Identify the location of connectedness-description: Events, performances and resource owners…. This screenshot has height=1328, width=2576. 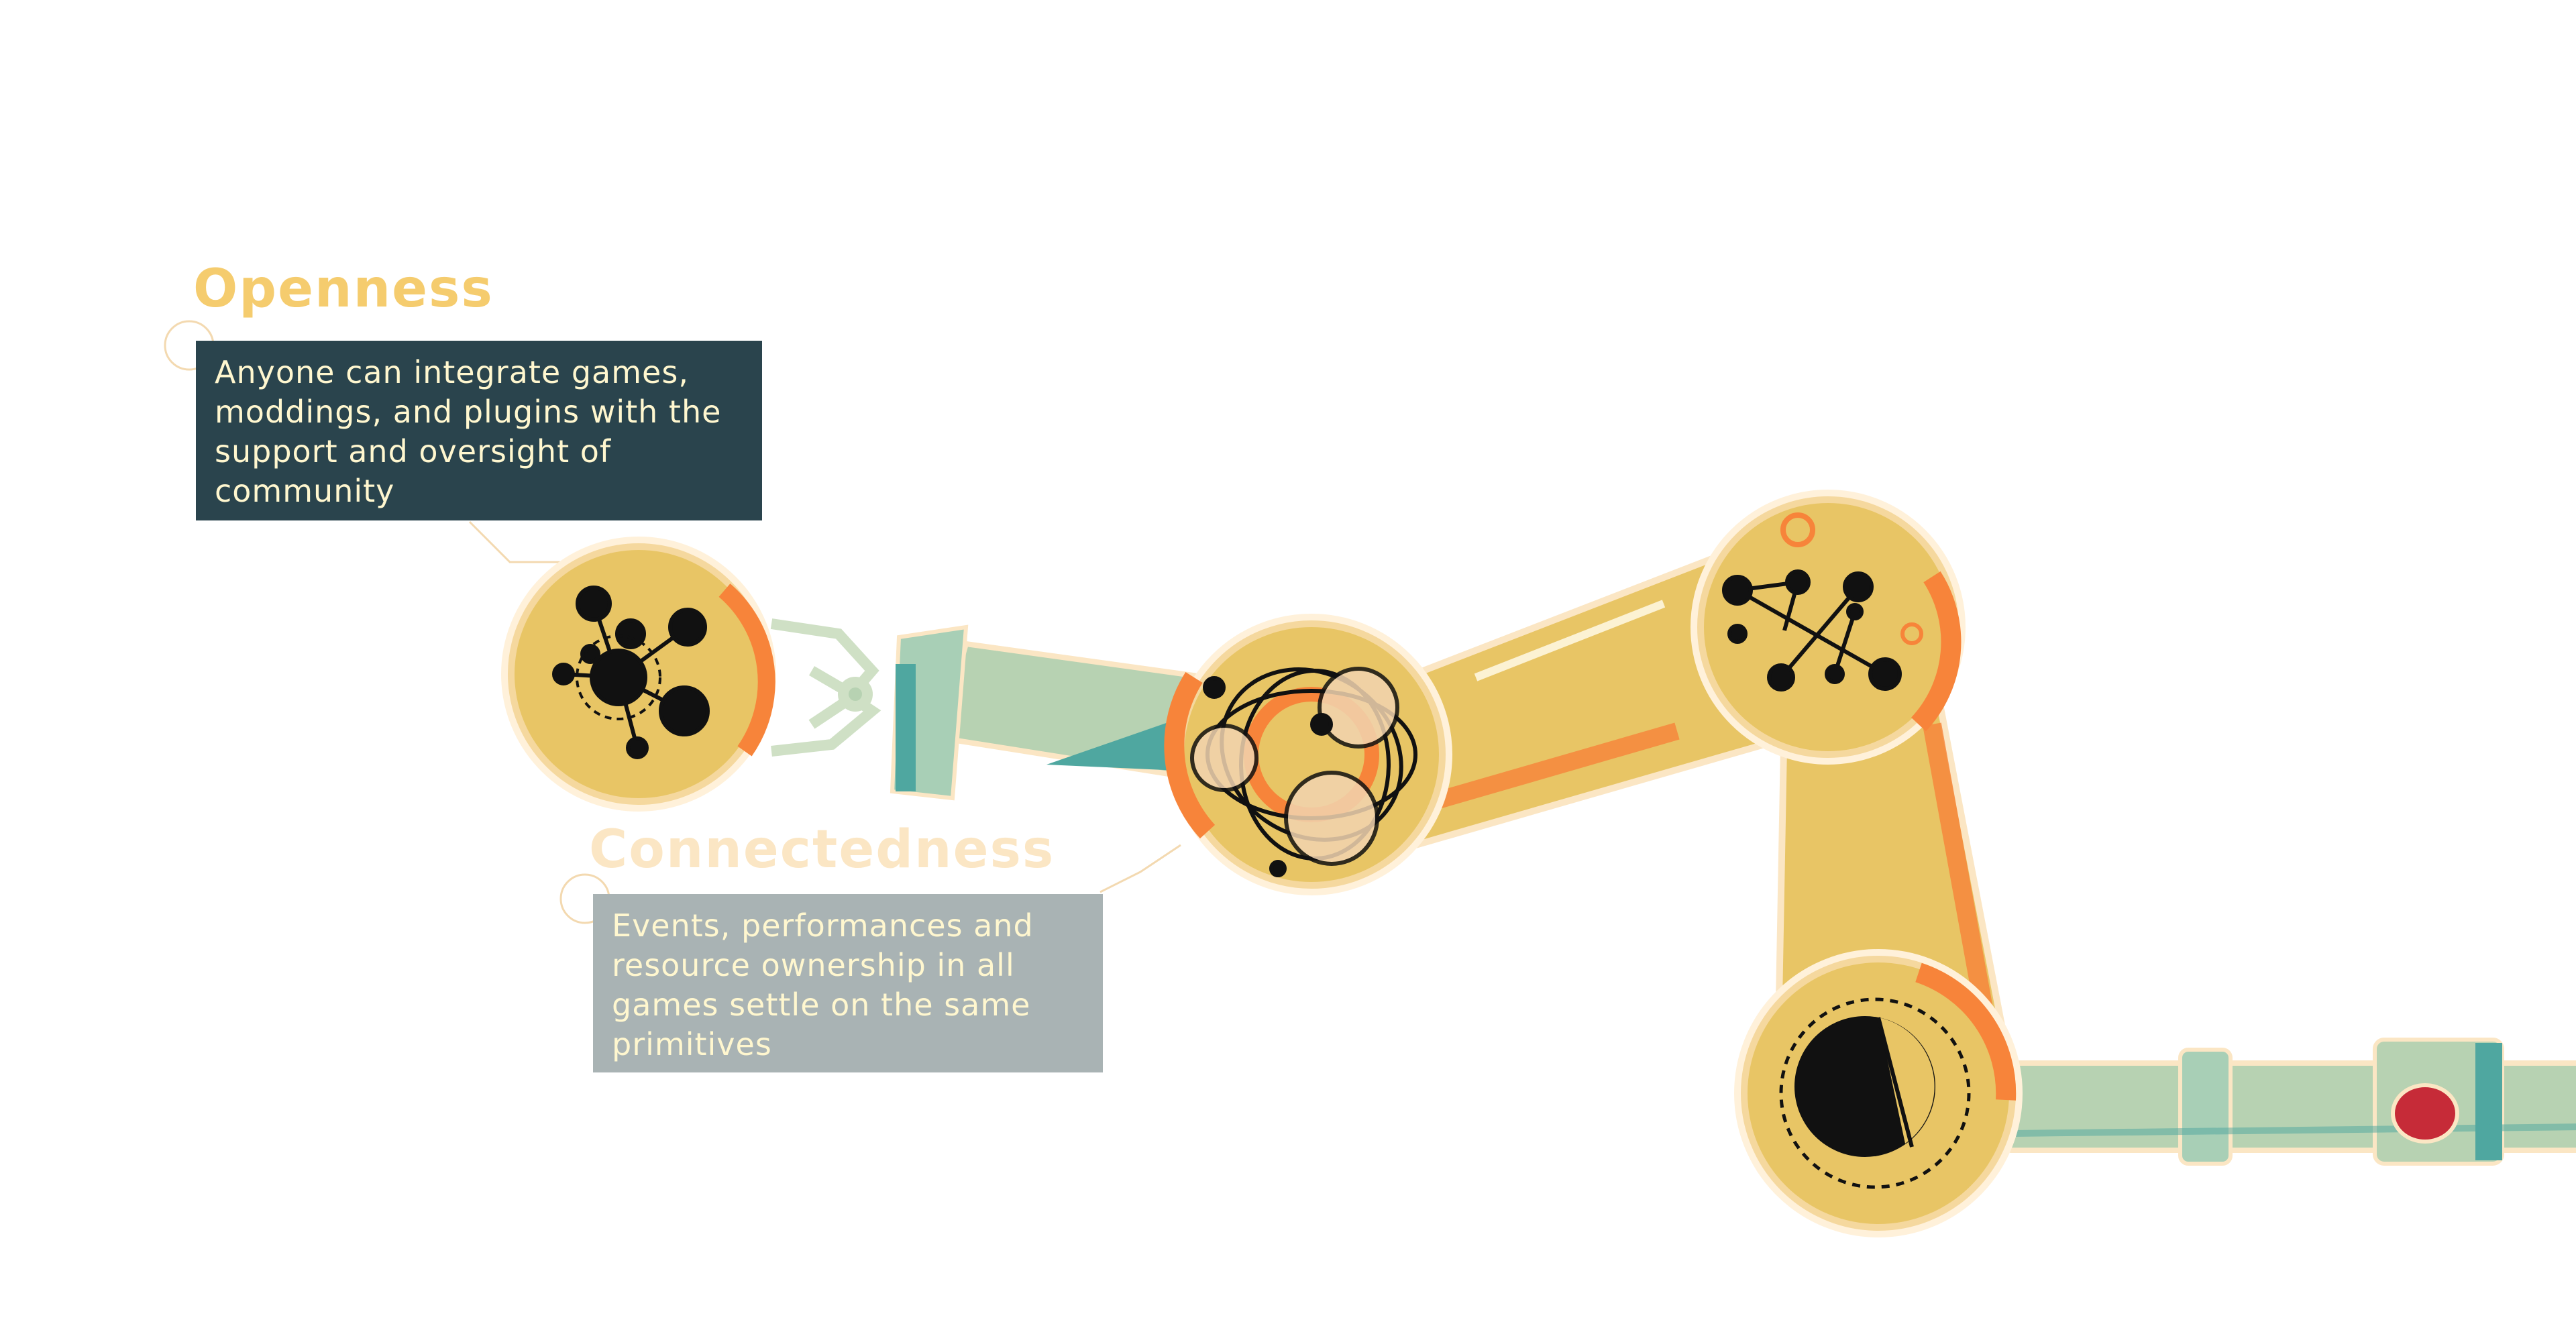
(848, 983).